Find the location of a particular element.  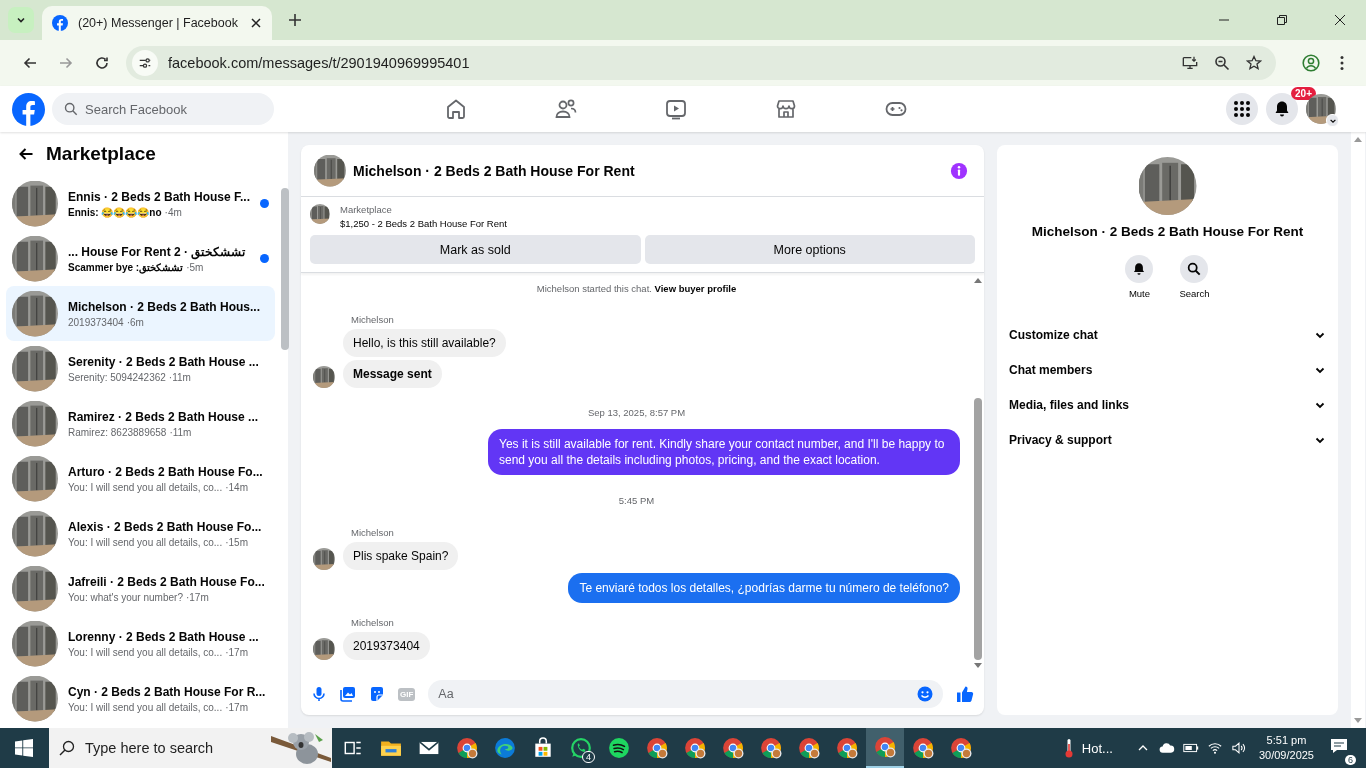

store-icon is located at coordinates (786, 109).